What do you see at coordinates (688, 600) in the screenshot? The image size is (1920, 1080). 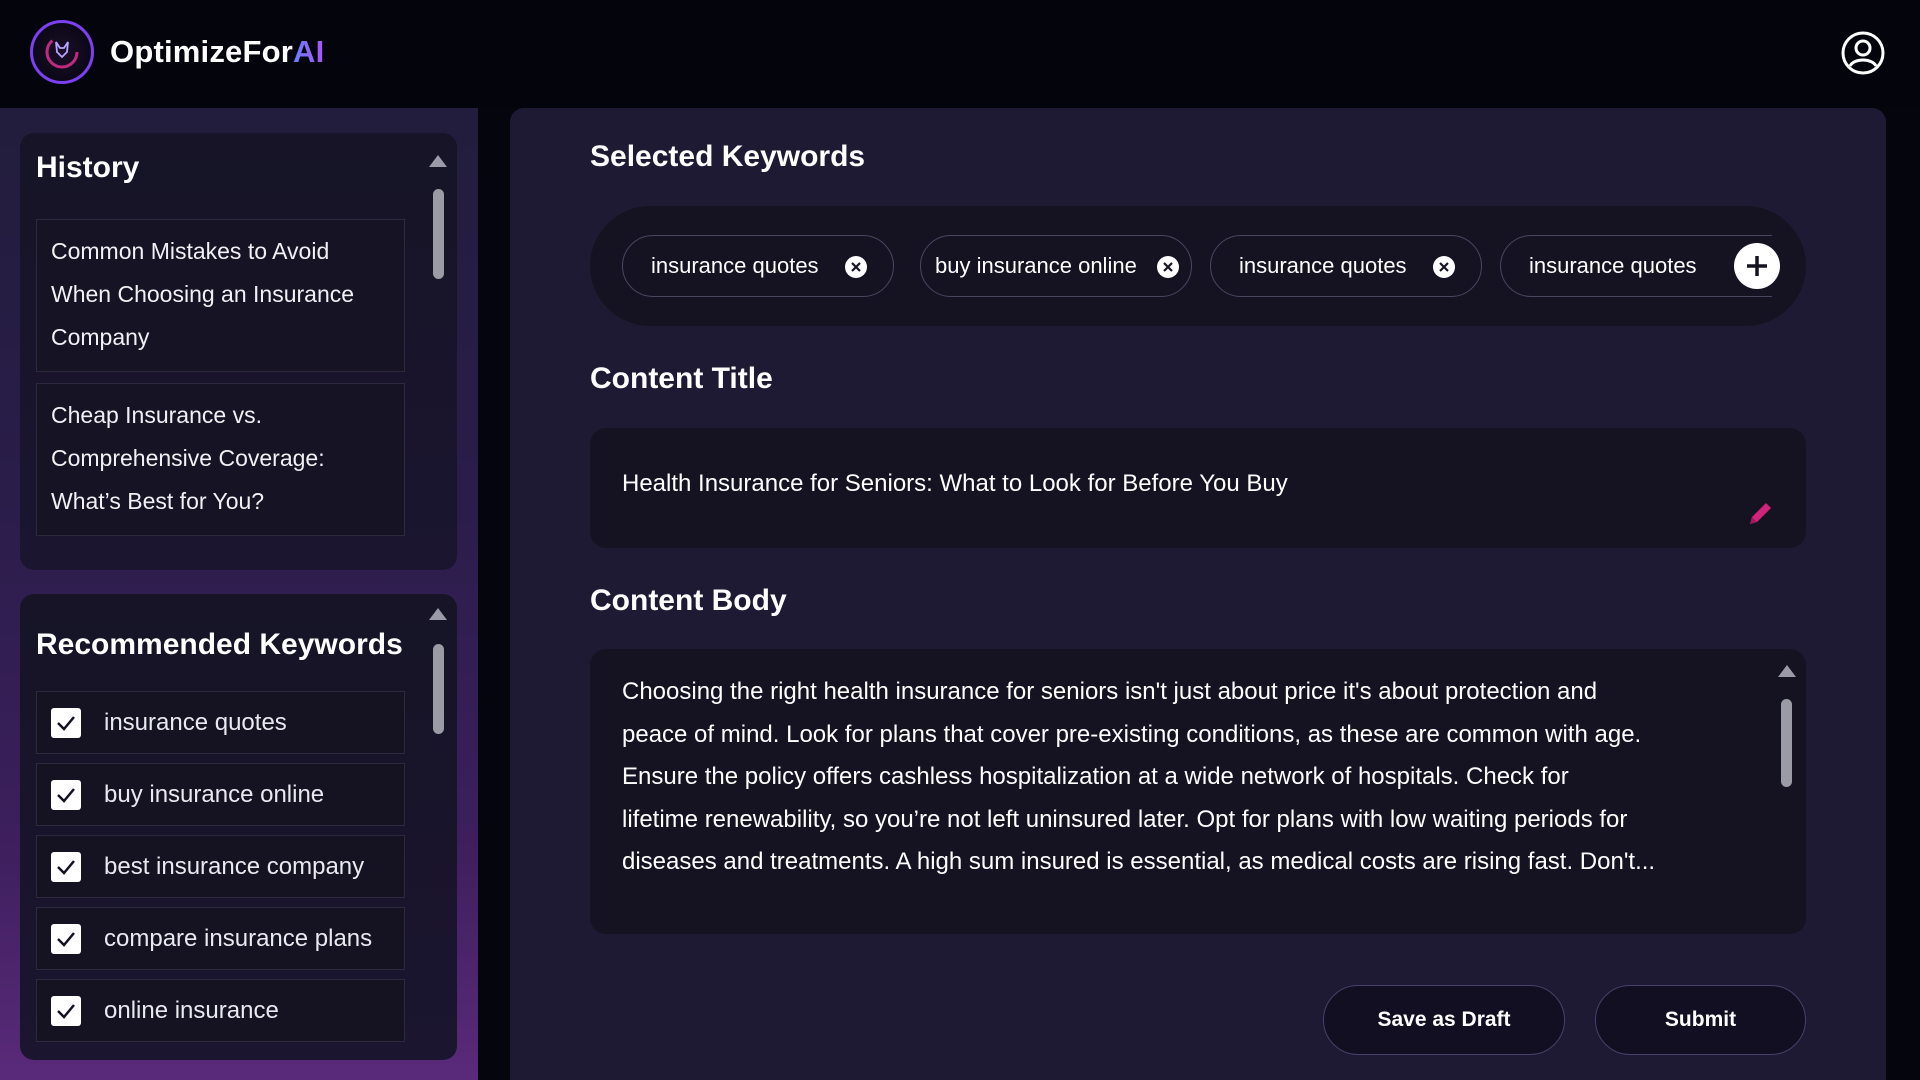 I see `content-body-heading: Content Body` at bounding box center [688, 600].